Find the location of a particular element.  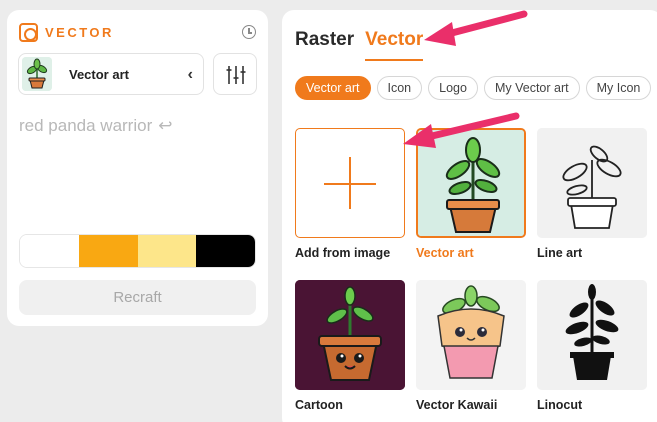

card-label: Vector art is located at coordinates (445, 253).